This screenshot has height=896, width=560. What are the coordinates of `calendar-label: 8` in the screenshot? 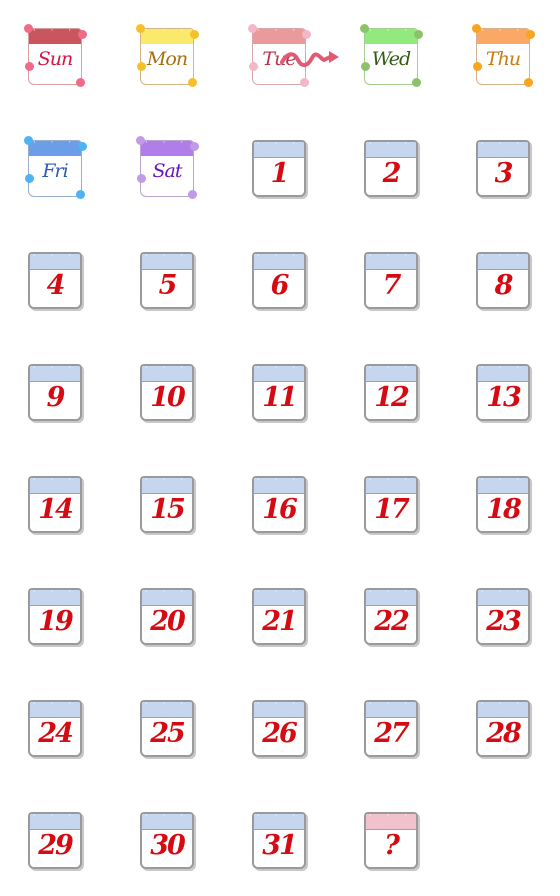 It's located at (504, 285).